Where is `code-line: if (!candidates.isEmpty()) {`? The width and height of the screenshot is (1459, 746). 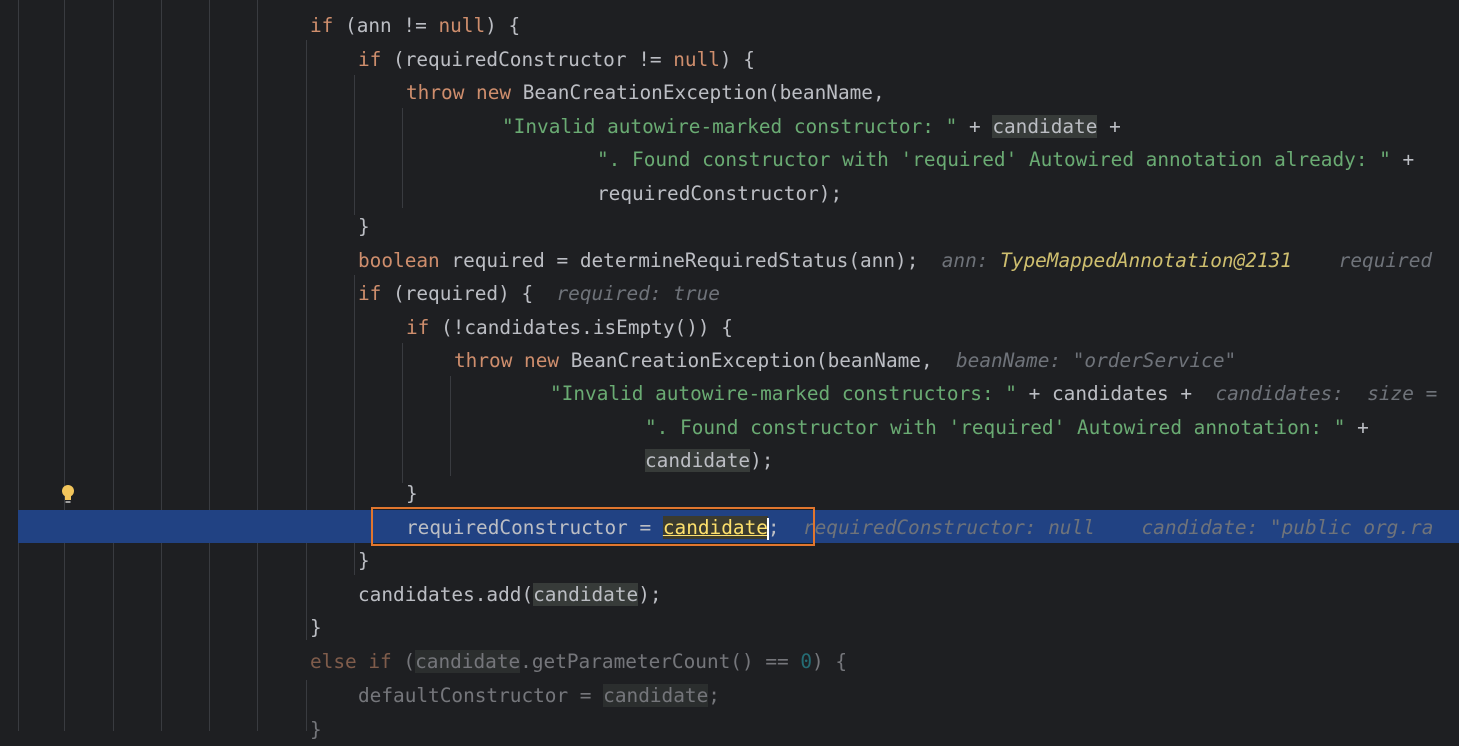
code-line: if (!candidates.isEmpty()) { is located at coordinates (569, 327).